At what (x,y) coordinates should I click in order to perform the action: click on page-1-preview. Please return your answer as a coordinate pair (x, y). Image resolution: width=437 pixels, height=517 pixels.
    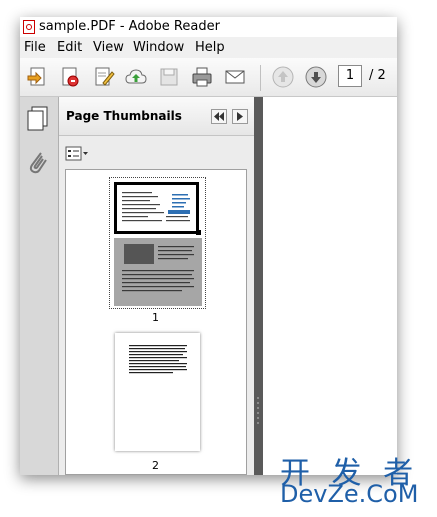
    Looking at the image, I should click on (158, 244).